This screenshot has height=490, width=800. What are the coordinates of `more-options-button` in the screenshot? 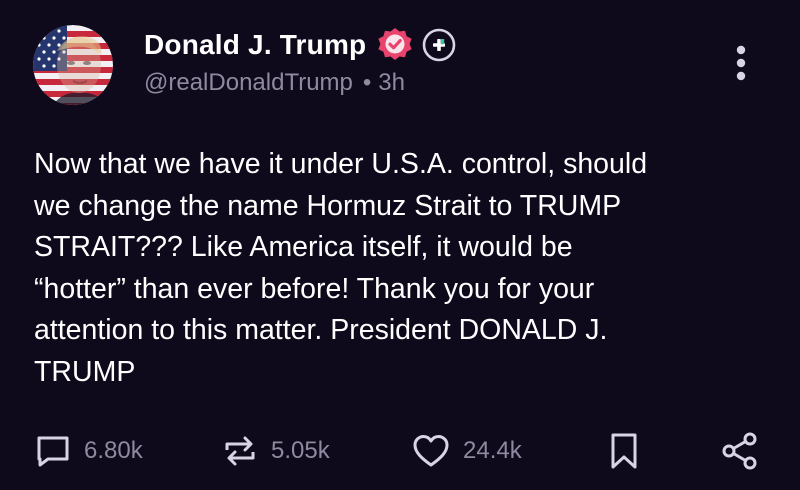 It's located at (741, 64).